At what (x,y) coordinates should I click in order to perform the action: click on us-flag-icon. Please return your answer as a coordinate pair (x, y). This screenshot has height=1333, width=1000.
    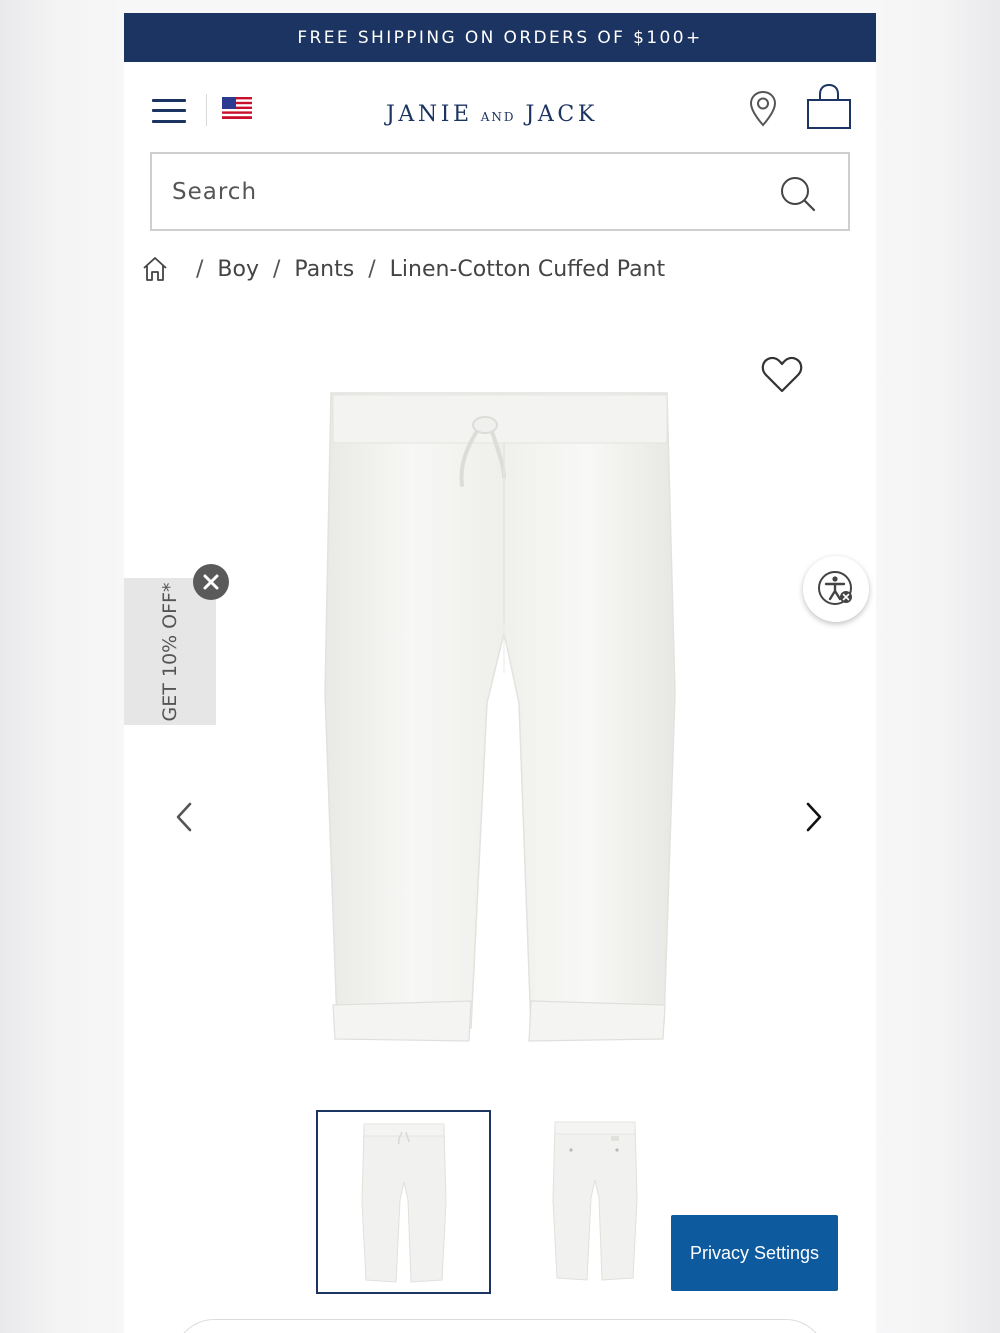
    Looking at the image, I should click on (237, 108).